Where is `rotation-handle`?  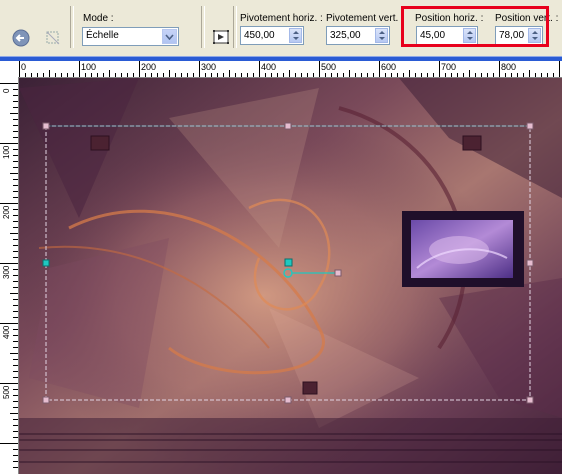
rotation-handle is located at coordinates (338, 273).